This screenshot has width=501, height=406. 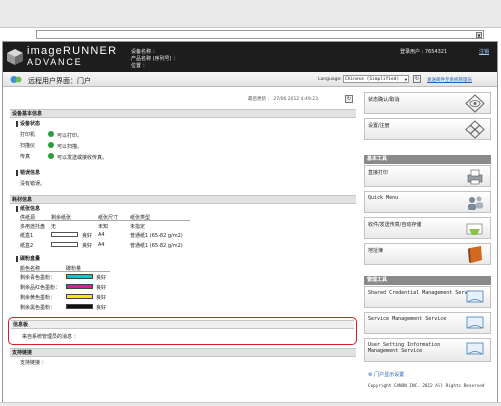 I want to click on direct-print-label: 直接打印, so click(x=378, y=173).